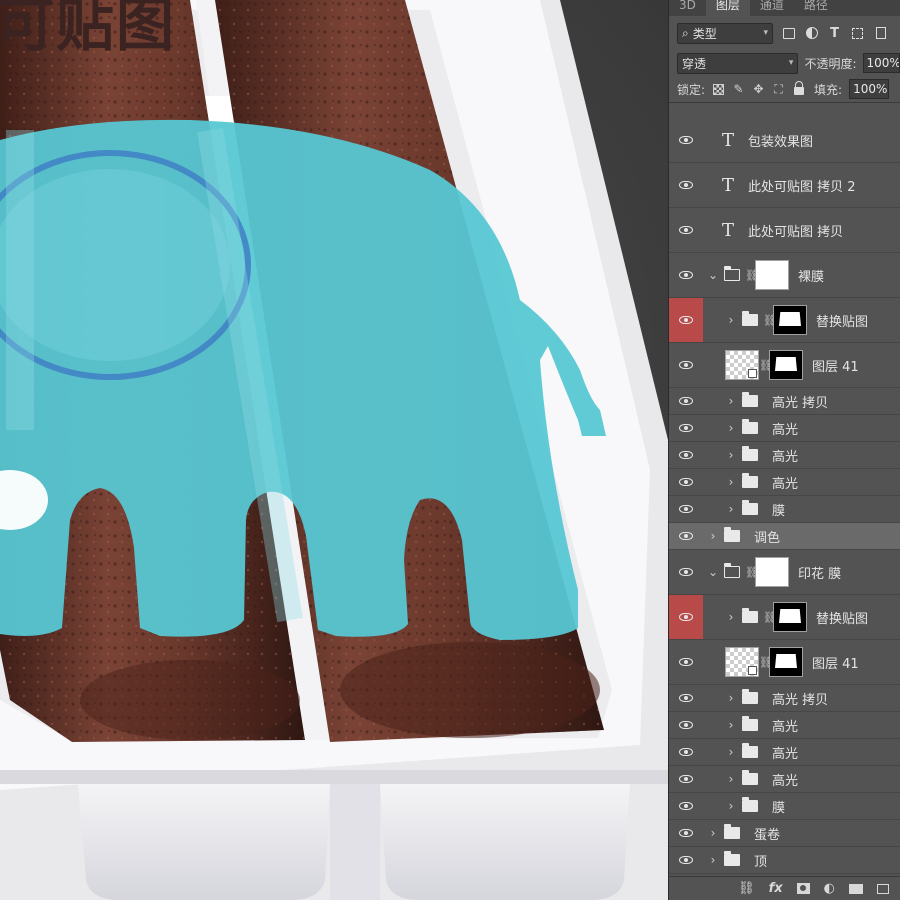  I want to click on adjustment-filter-icon, so click(811, 33).